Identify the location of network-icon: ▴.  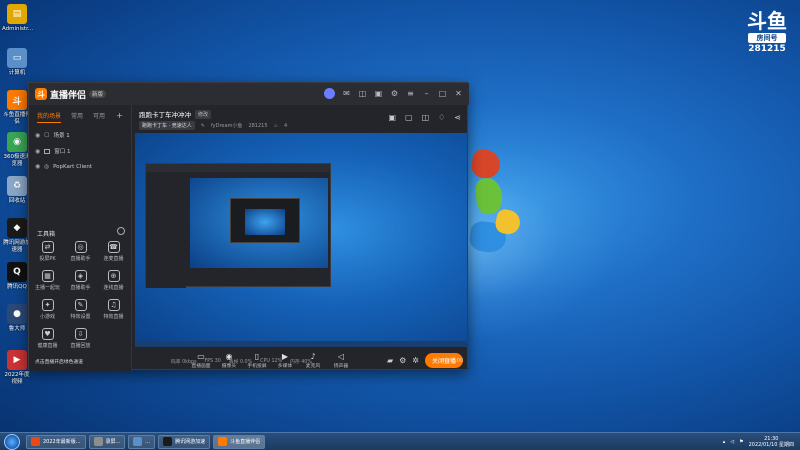
(724, 442).